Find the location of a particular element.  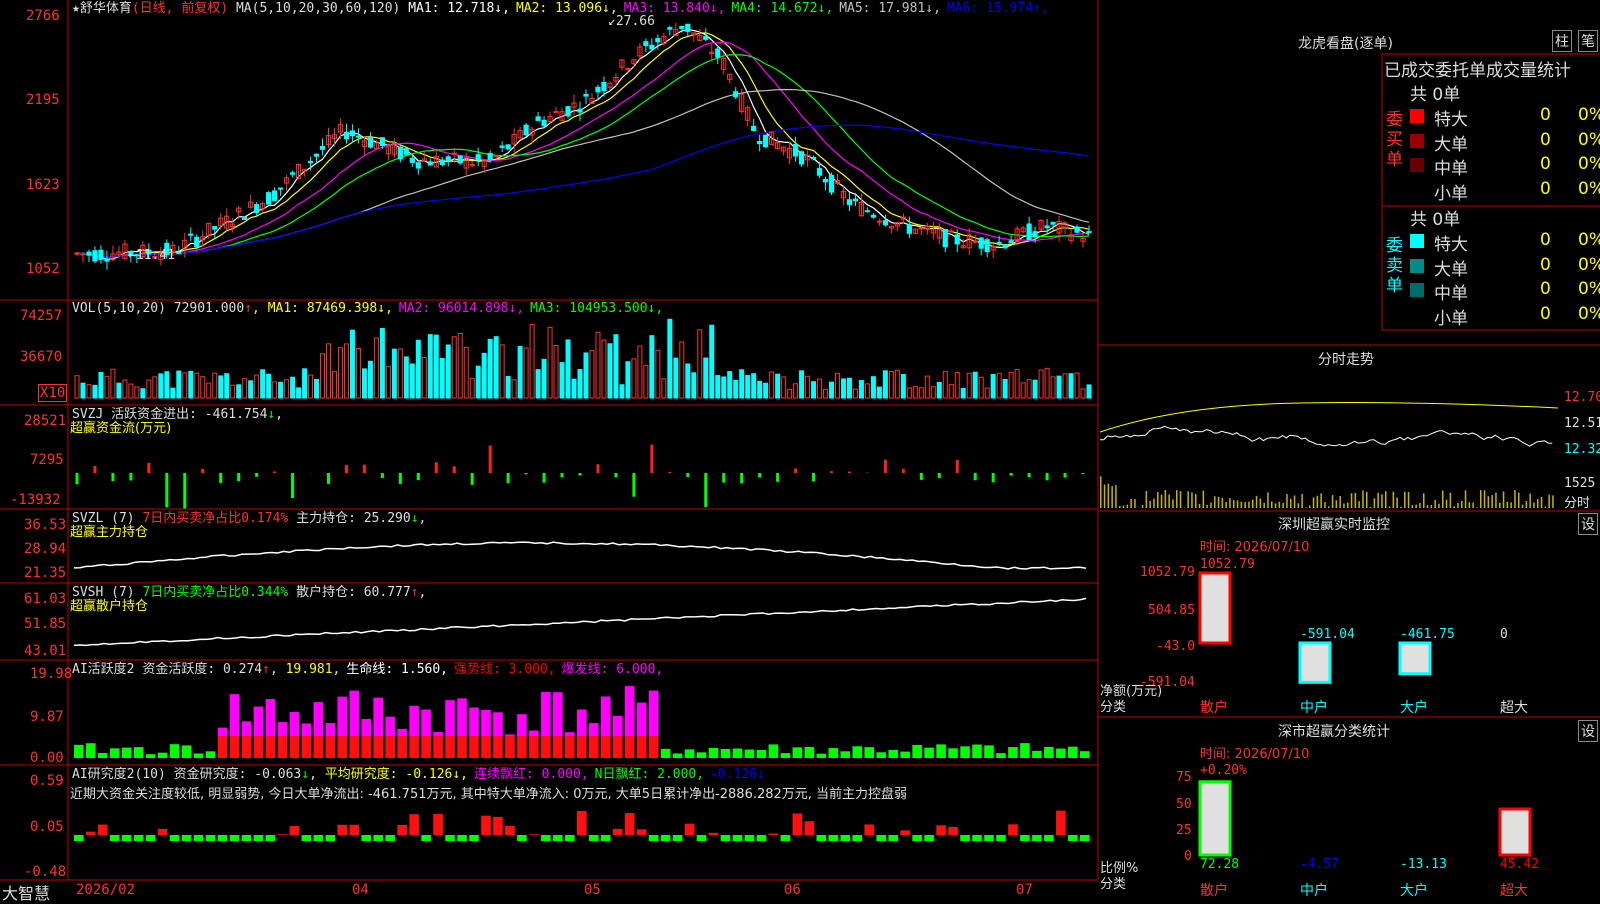

ai-active-axis-label: 0.00 is located at coordinates (47, 758).